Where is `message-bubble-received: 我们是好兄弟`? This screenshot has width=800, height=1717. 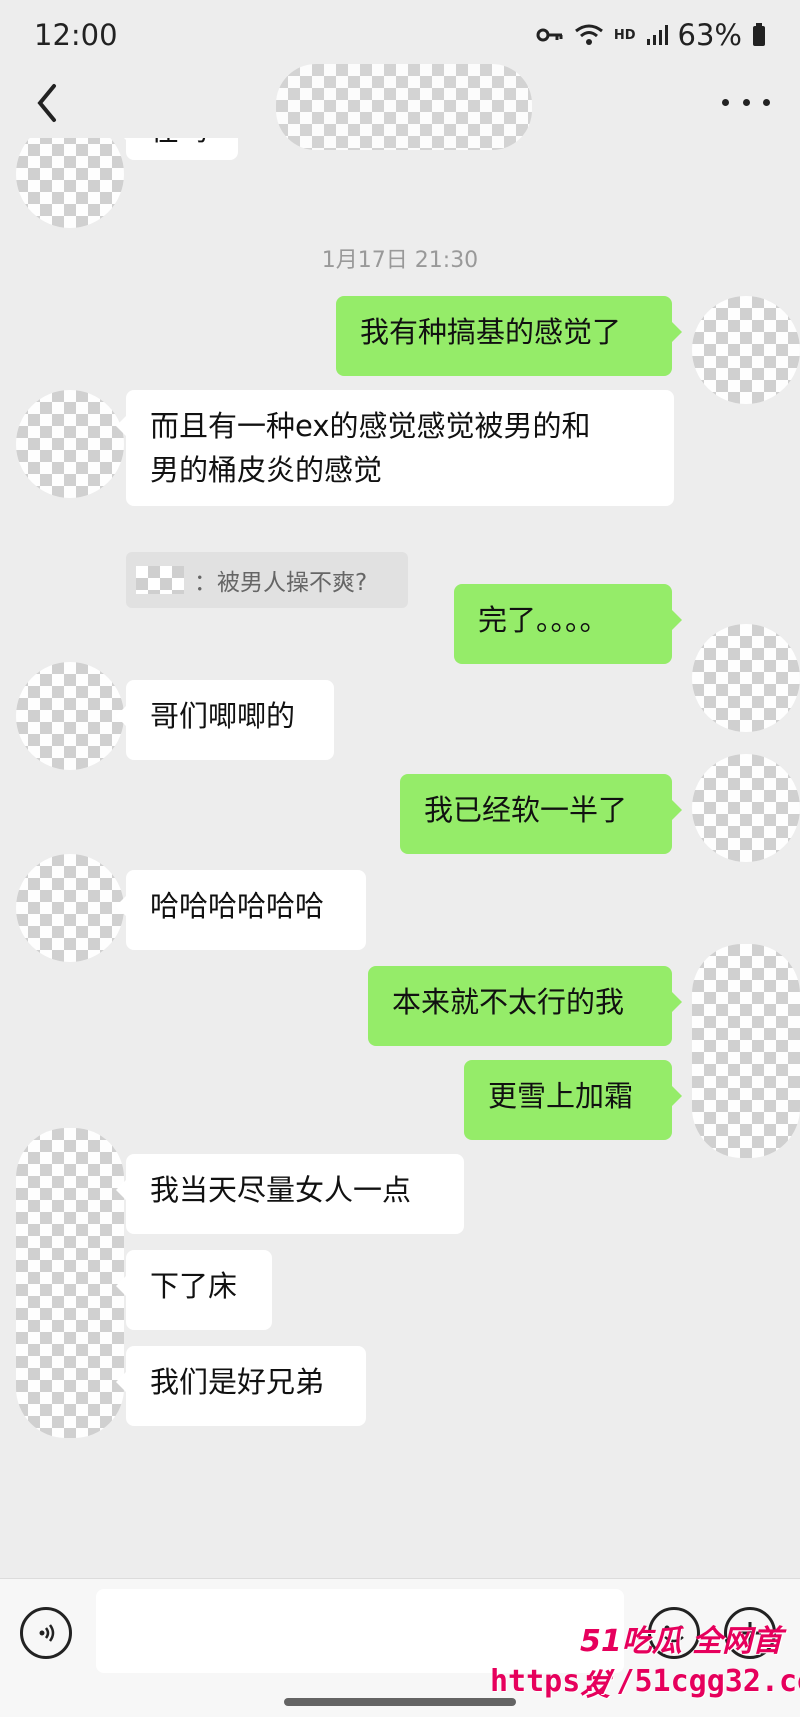
message-bubble-received: 我们是好兄弟 is located at coordinates (241, 1386).